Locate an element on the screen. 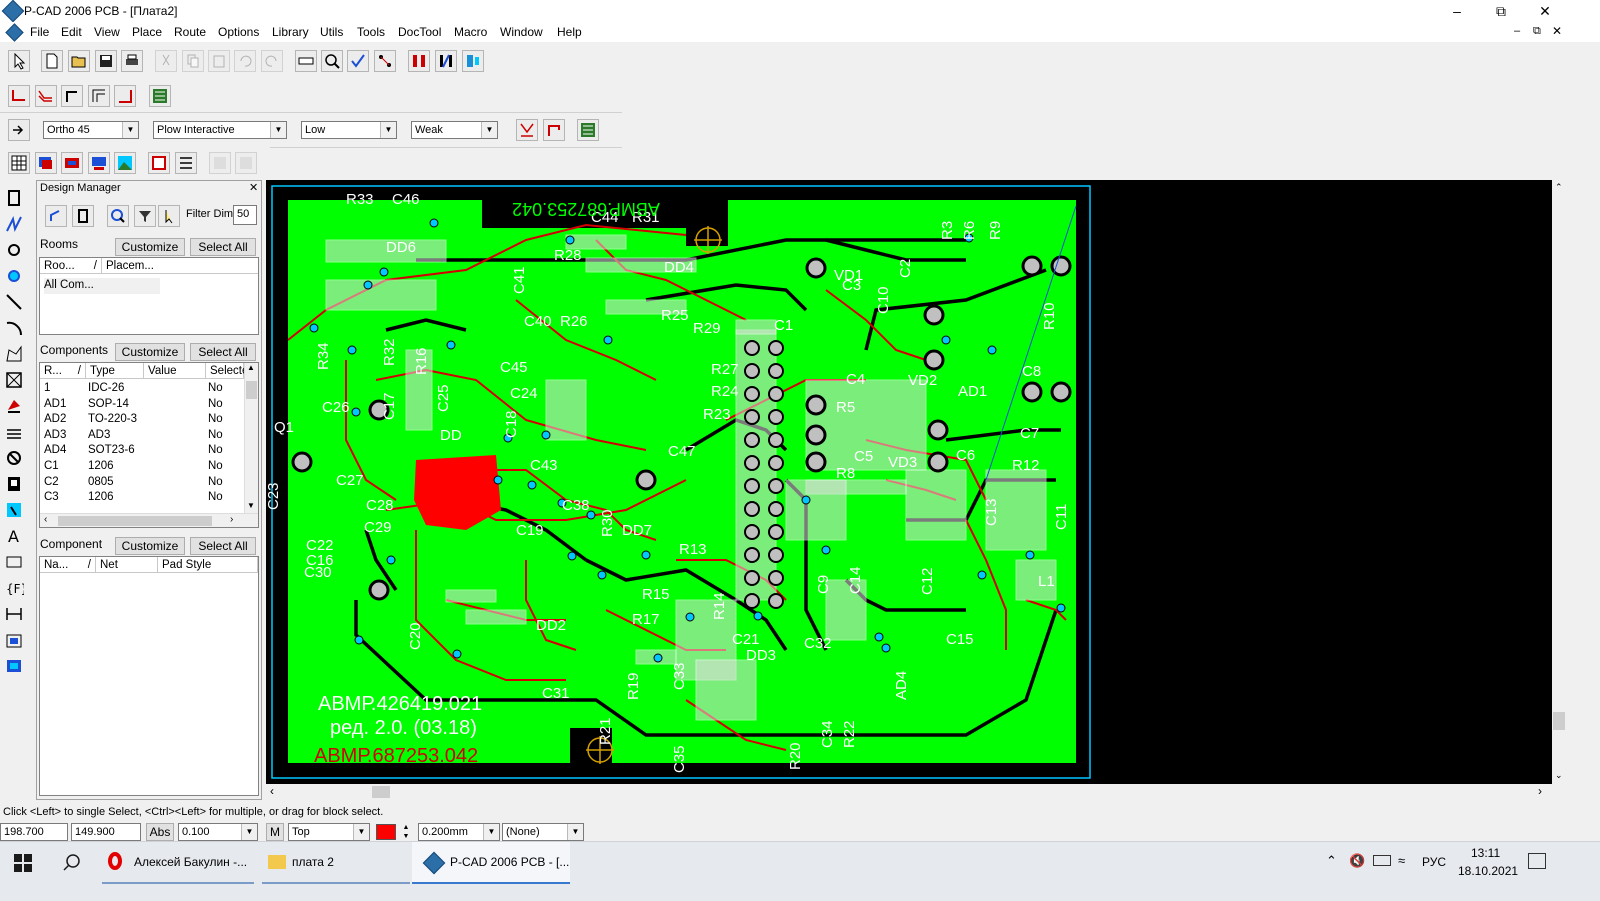 This screenshot has width=1600, height=901. net-select: (None) ▼ is located at coordinates (543, 832).